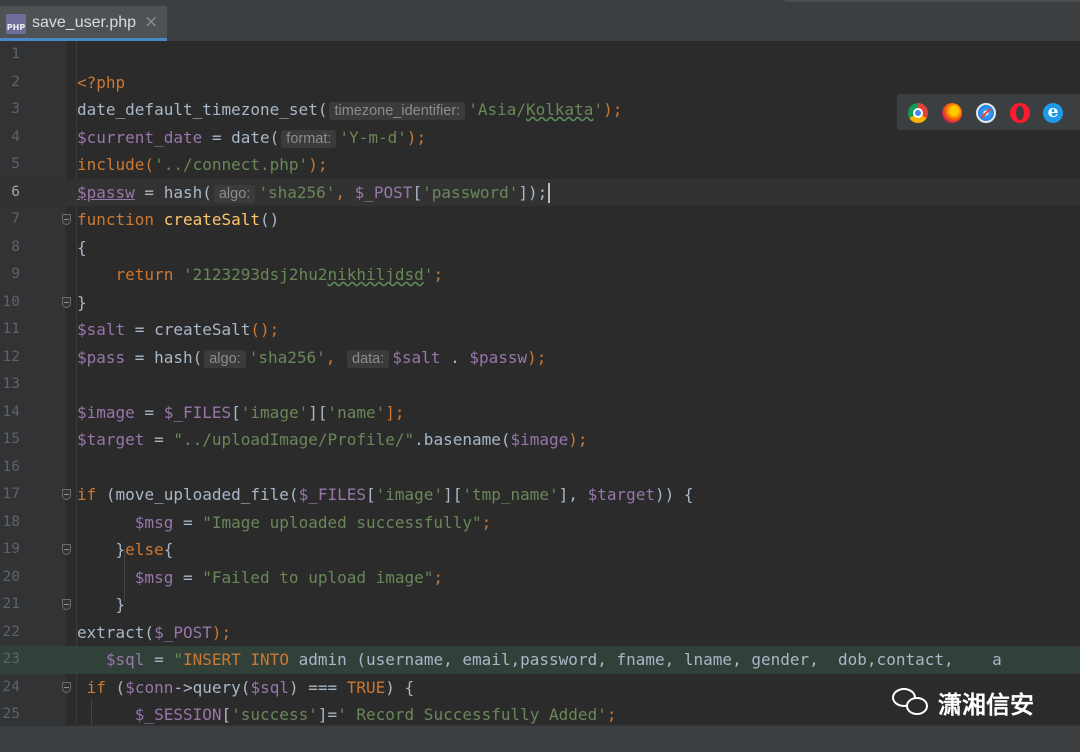  What do you see at coordinates (462, 439) in the screenshot?
I see `code-token: .basename(` at bounding box center [462, 439].